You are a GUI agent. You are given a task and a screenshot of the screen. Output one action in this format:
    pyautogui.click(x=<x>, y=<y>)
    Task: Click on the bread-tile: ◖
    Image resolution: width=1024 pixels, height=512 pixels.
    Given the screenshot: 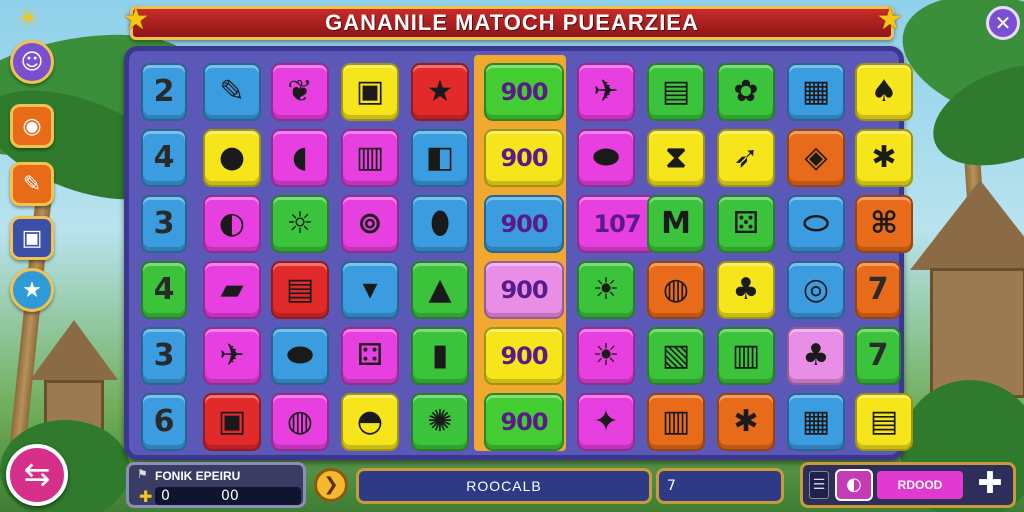 What is the action you would take?
    pyautogui.click(x=300, y=158)
    